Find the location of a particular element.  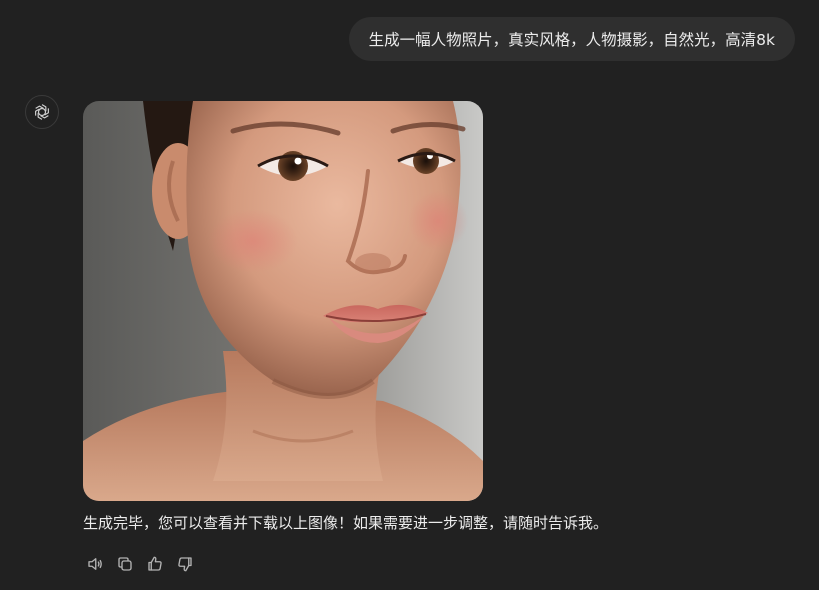

copy-icon is located at coordinates (125, 564).